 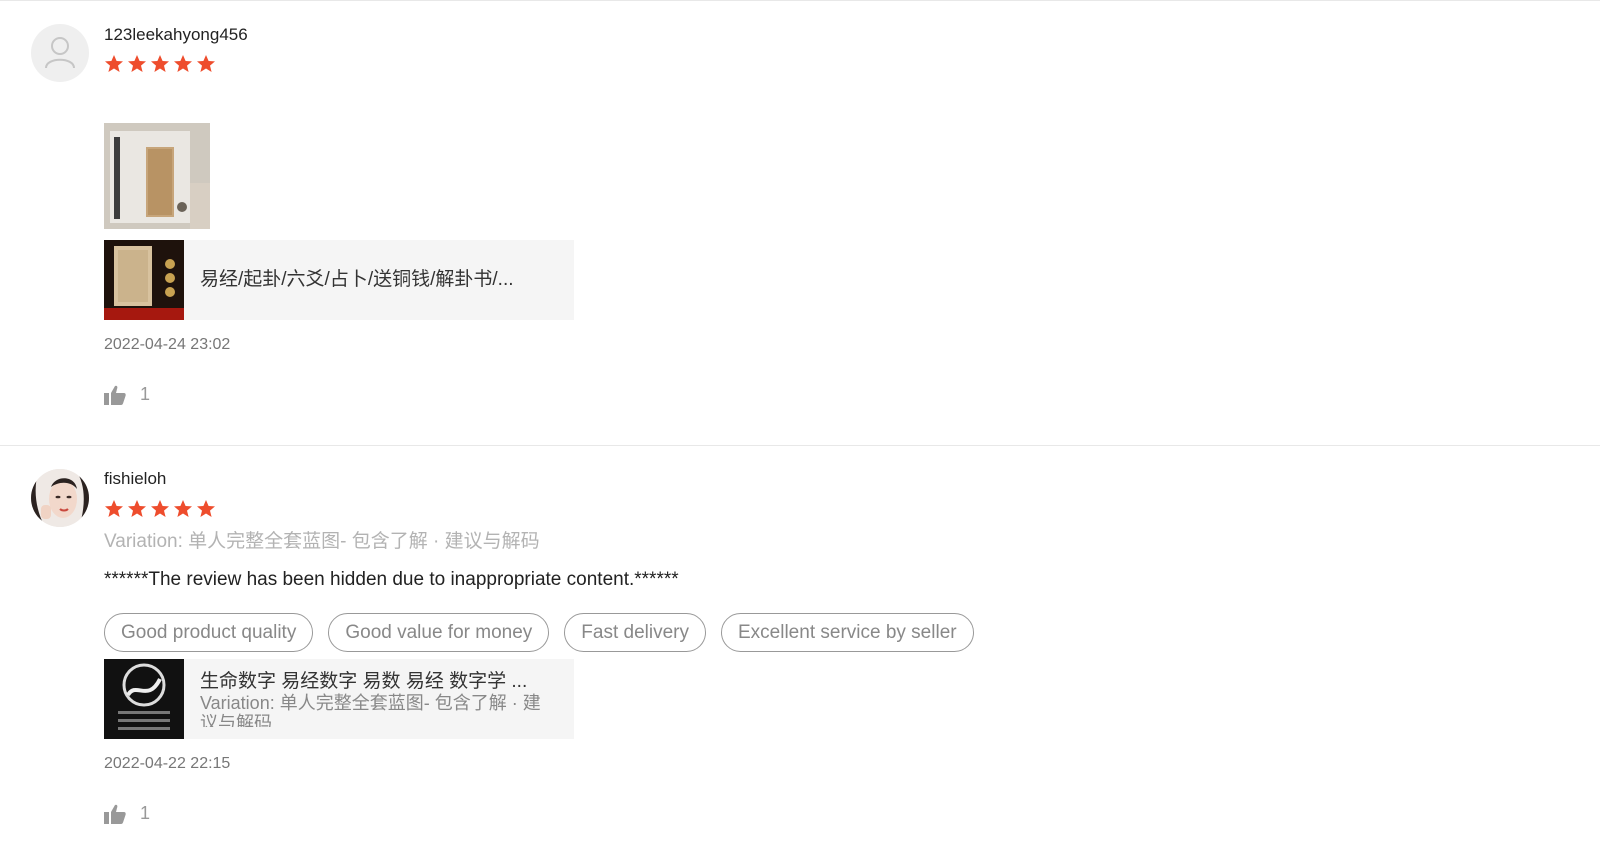 I want to click on review-tag: Excellent service by seller, so click(x=847, y=632).